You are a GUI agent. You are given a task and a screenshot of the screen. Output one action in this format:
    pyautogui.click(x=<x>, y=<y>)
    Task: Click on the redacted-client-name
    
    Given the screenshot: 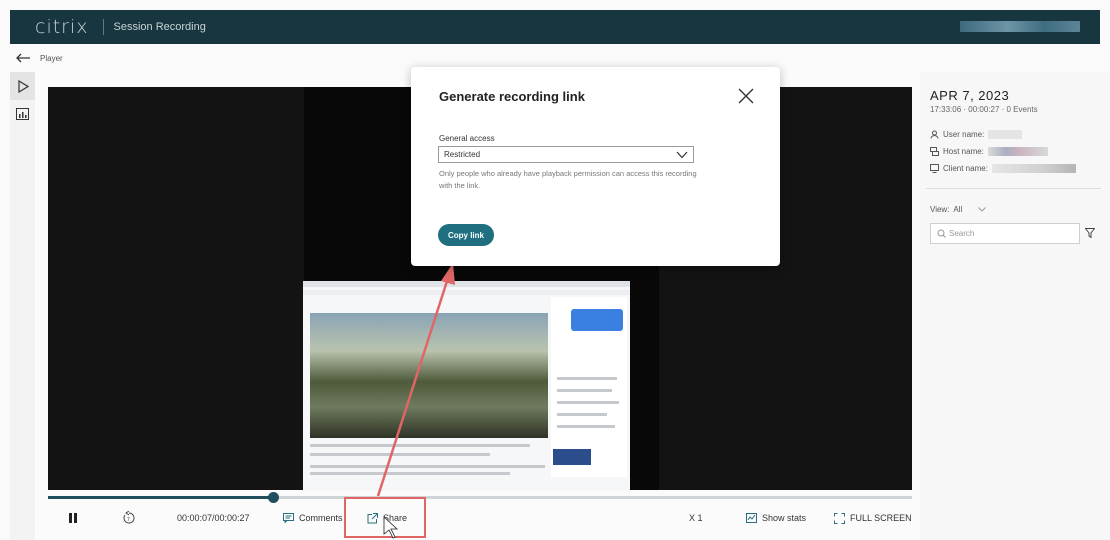 What is the action you would take?
    pyautogui.click(x=1033, y=168)
    